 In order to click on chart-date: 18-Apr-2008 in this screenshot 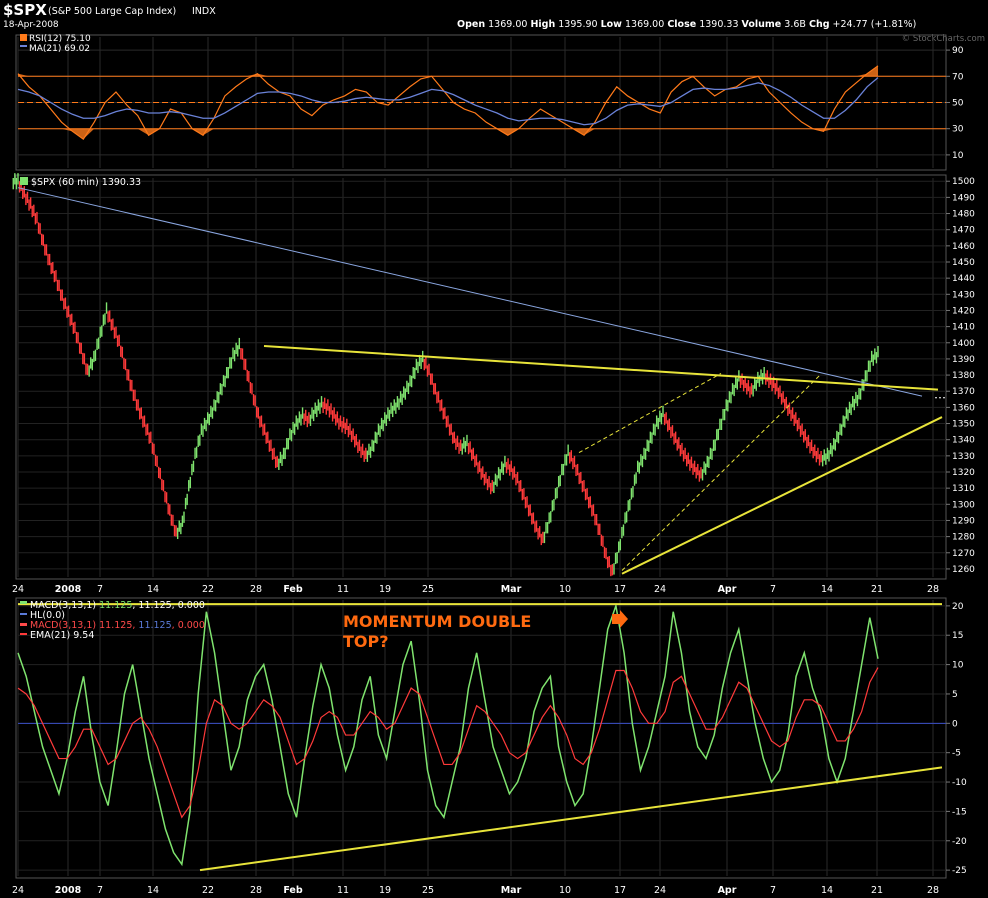, I will do `click(31, 25)`.